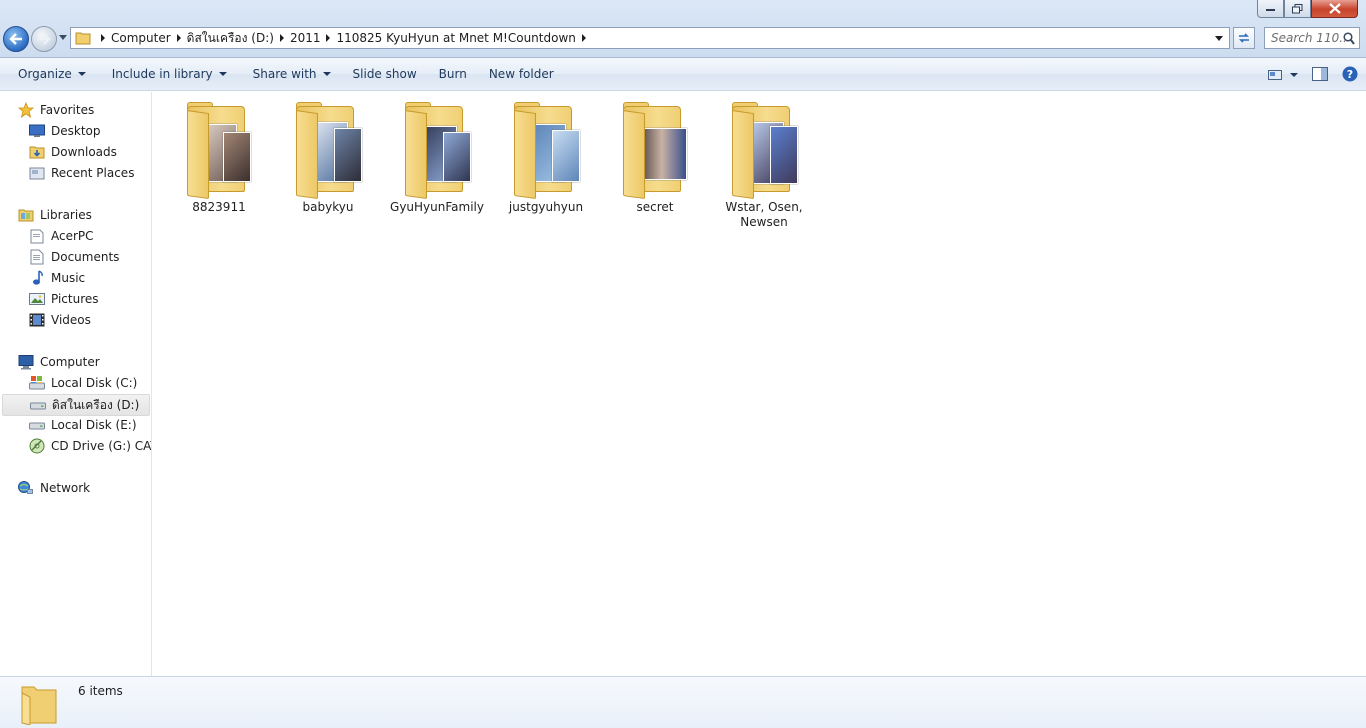  What do you see at coordinates (83, 425) in the screenshot?
I see `nav-item-local-disk-e: Local Disk (E:)` at bounding box center [83, 425].